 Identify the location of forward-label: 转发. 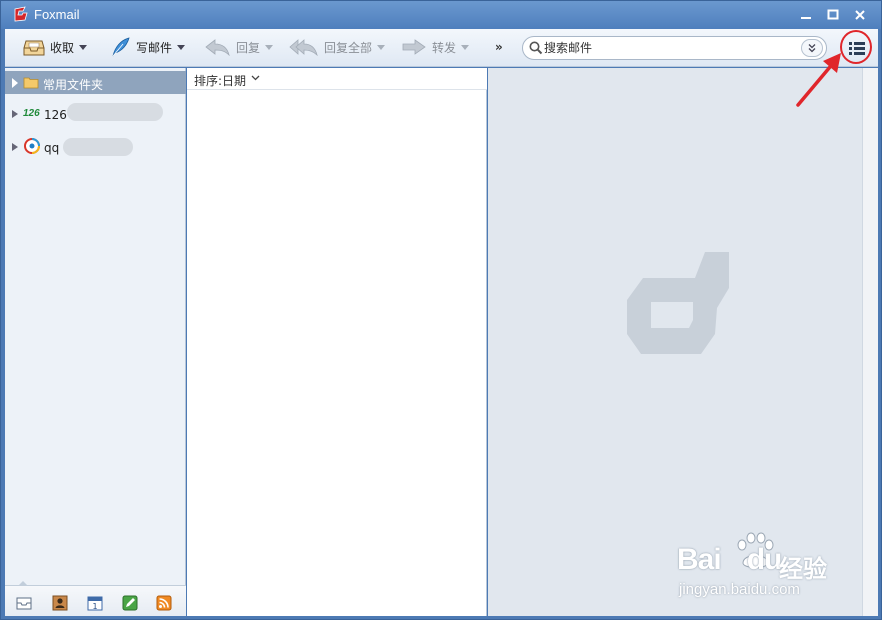
(444, 47).